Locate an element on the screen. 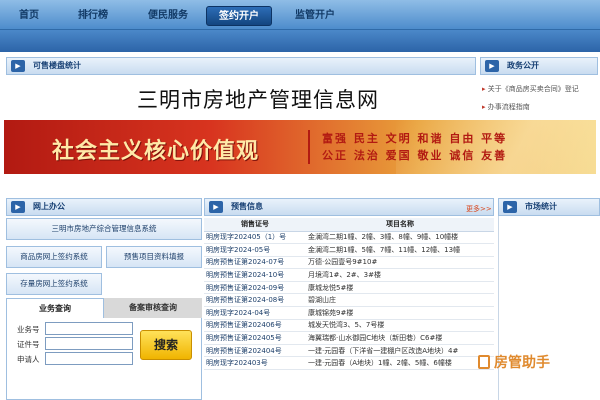 This screenshot has height=400, width=600. site-title: 三明市房地产管理信息网 is located at coordinates (258, 100).